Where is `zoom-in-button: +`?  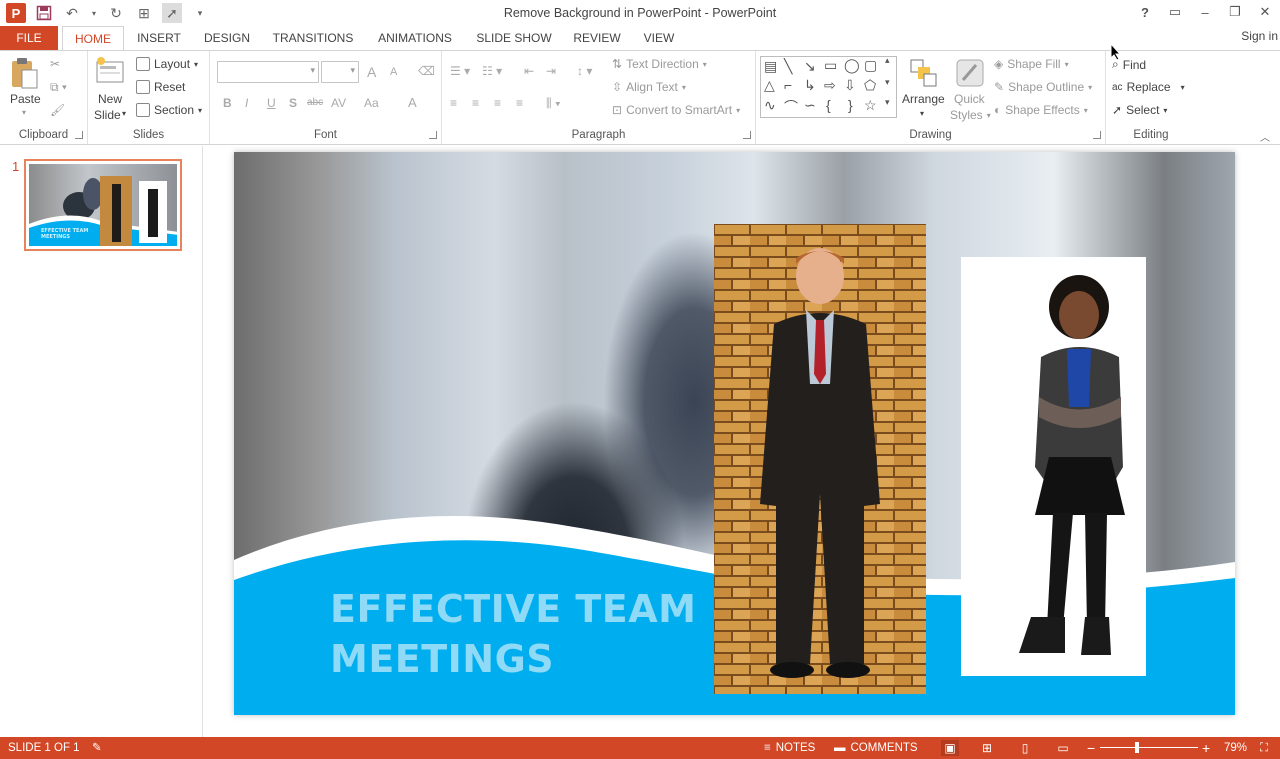
zoom-in-button: + is located at coordinates (1206, 748).